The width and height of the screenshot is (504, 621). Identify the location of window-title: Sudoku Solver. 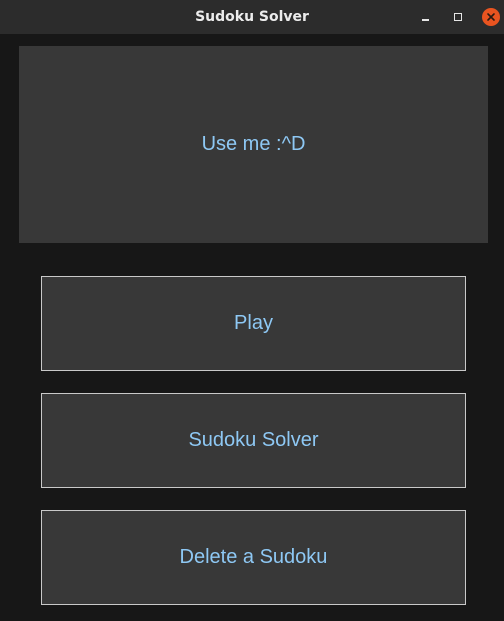
(252, 17).